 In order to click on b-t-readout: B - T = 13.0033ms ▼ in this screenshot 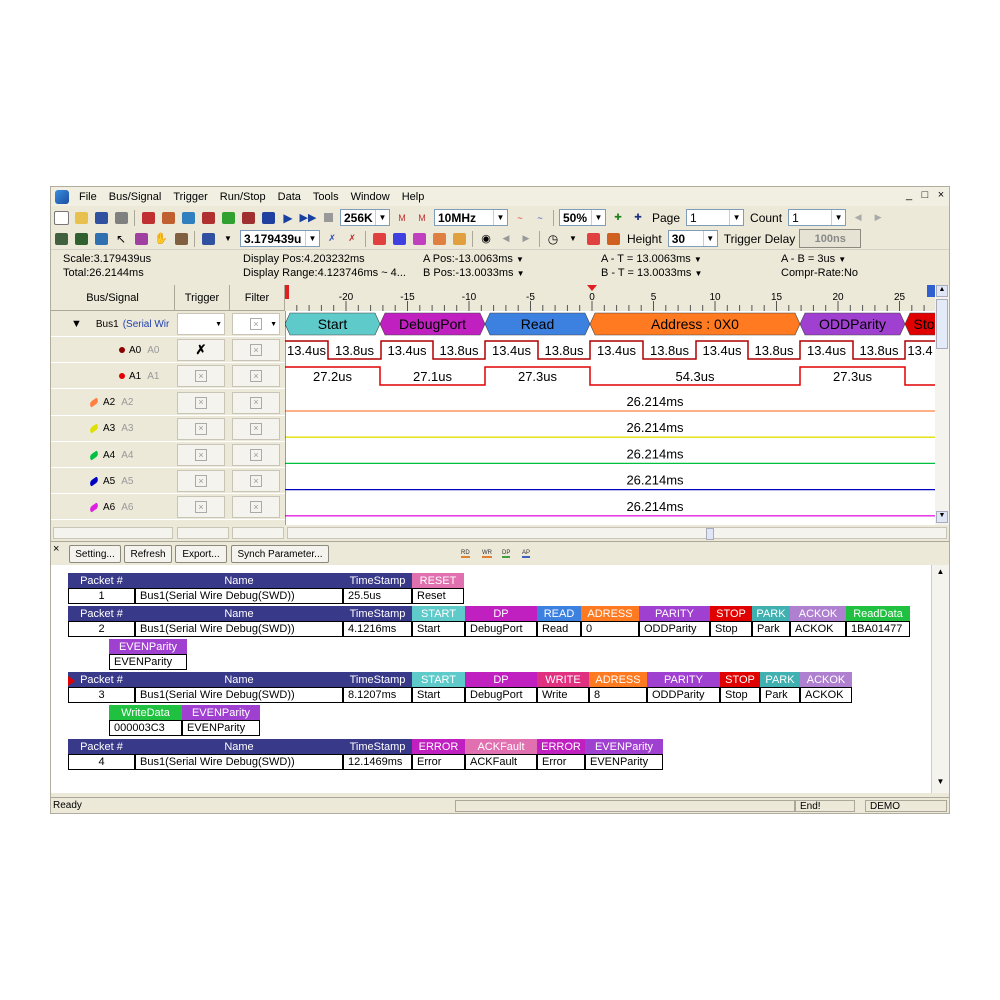, I will do `click(651, 273)`.